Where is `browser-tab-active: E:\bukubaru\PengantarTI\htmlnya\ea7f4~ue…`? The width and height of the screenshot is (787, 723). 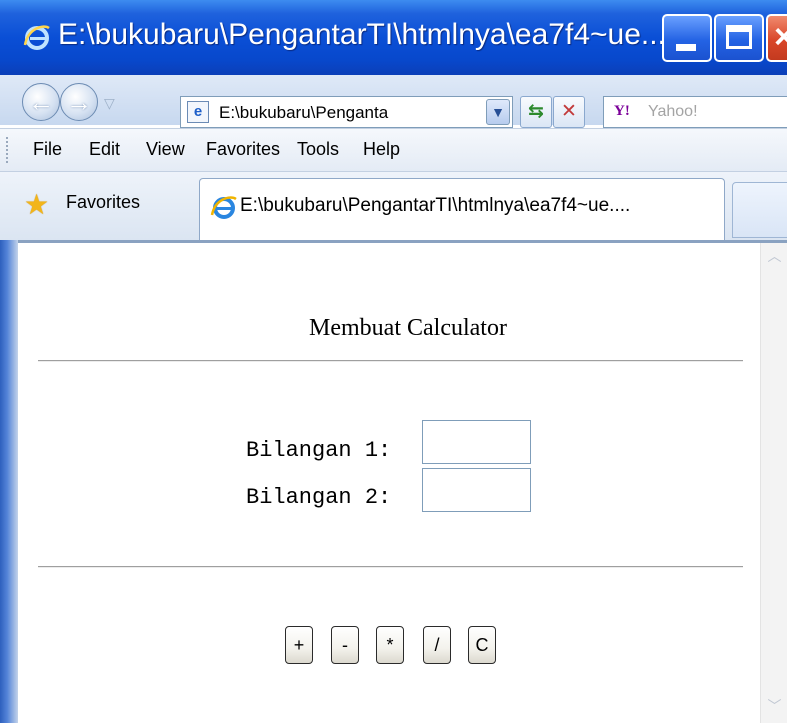 browser-tab-active: E:\bukubaru\PengantarTI\htmlnya\ea7f4~ue… is located at coordinates (462, 209).